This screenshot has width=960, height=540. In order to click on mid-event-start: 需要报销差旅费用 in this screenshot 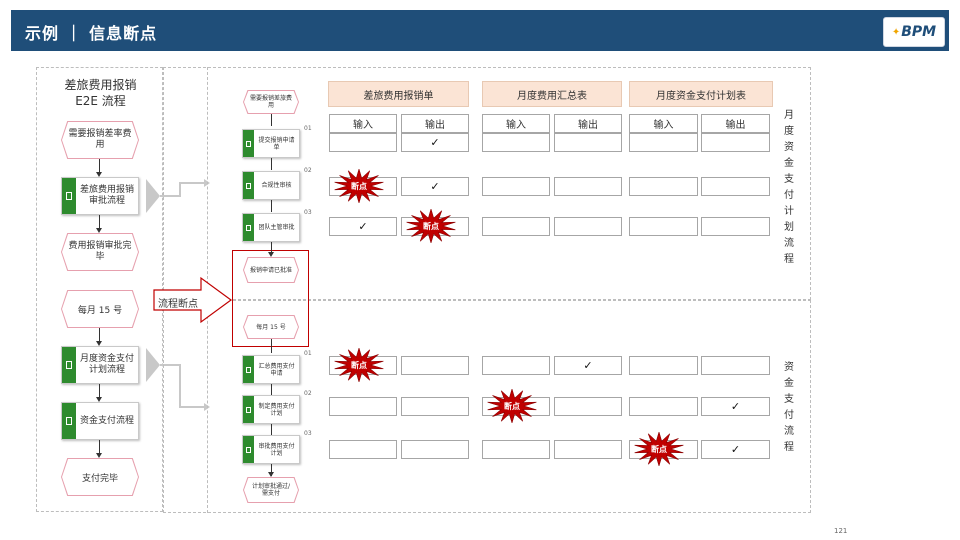, I will do `click(271, 102)`.